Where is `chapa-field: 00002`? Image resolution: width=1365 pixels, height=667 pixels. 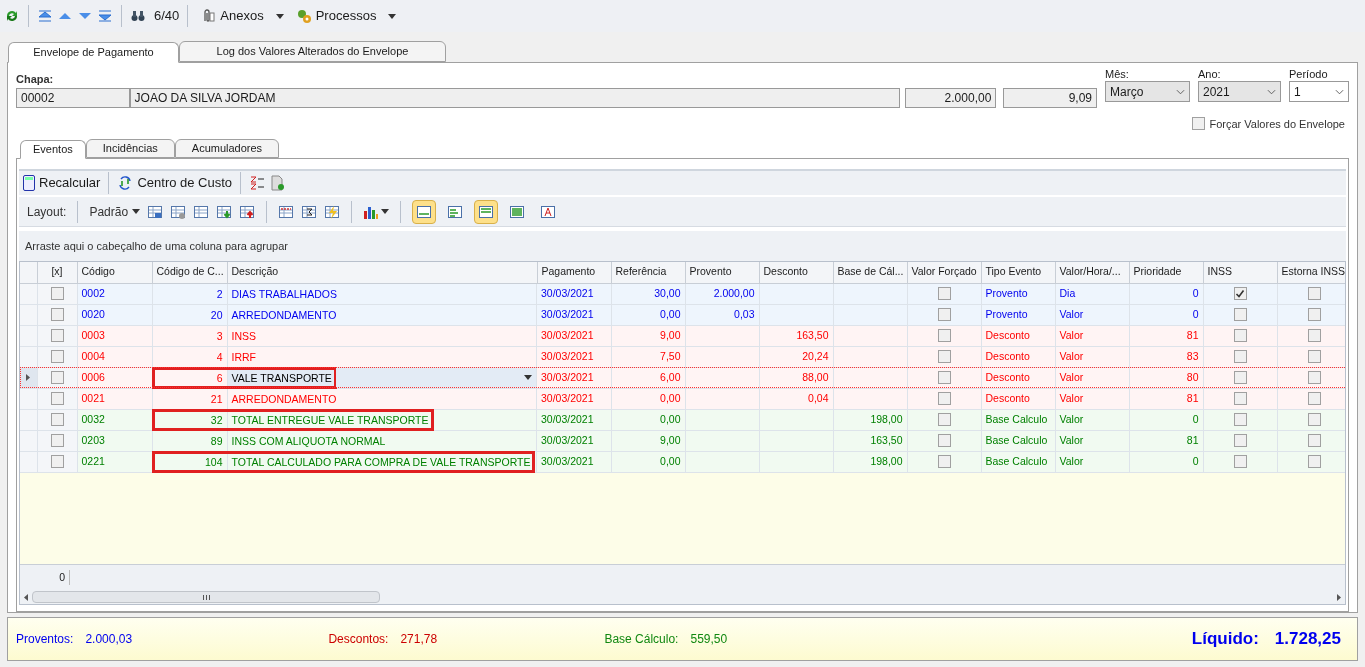
chapa-field: 00002 is located at coordinates (73, 97).